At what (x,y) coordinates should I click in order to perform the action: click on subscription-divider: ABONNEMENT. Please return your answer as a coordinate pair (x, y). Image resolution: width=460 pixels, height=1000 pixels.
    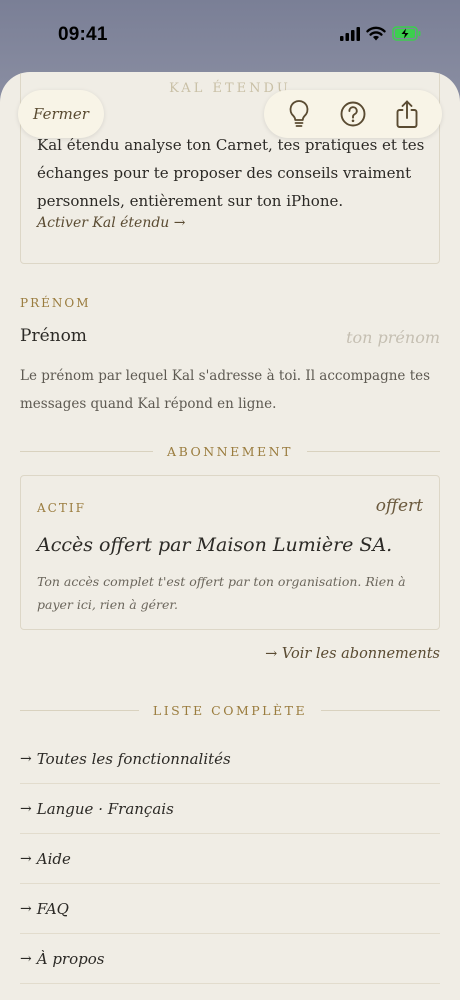
    Looking at the image, I should click on (230, 451).